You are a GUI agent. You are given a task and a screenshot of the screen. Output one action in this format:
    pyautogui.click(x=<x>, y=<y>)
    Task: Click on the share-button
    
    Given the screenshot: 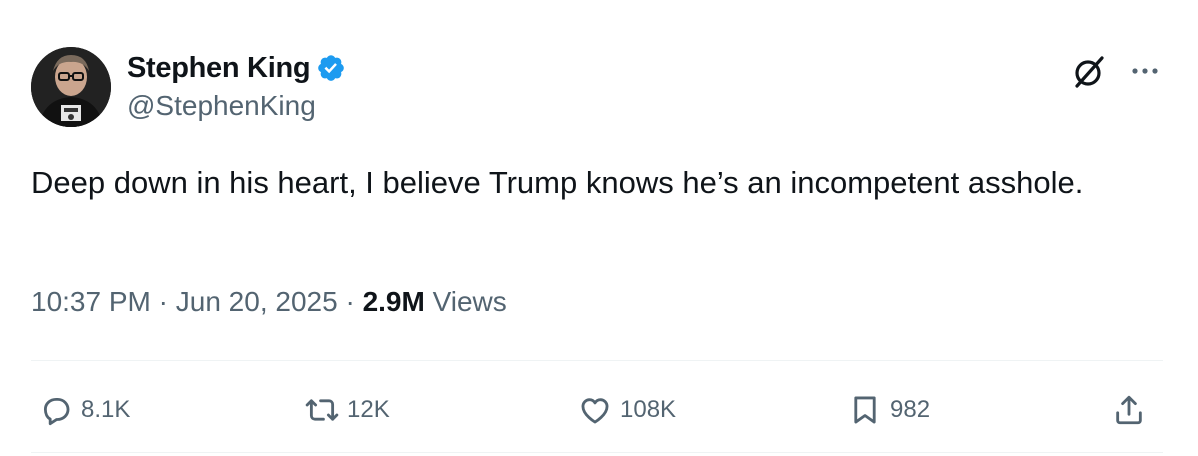 What is the action you would take?
    pyautogui.click(x=1129, y=410)
    